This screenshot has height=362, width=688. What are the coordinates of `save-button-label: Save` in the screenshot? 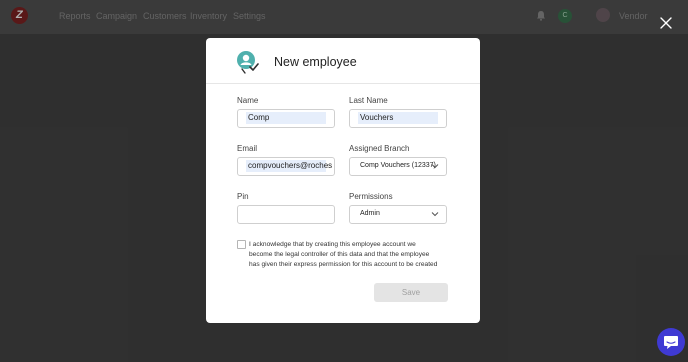 It's located at (411, 292).